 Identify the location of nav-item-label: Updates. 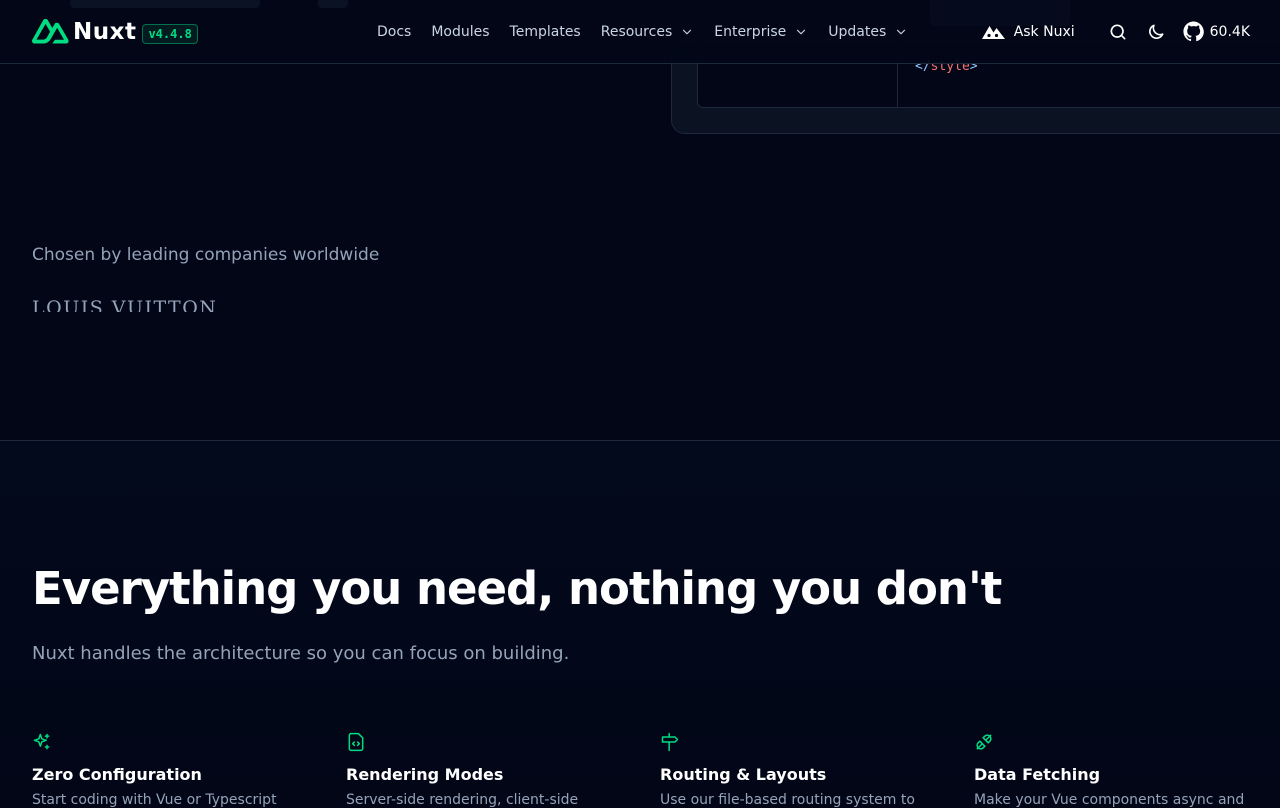
(857, 31).